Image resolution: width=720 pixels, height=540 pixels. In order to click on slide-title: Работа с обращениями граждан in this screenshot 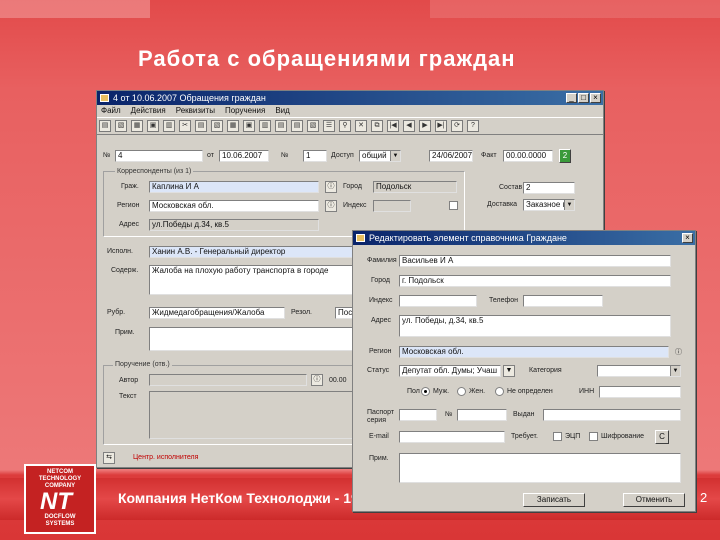, I will do `click(327, 58)`.